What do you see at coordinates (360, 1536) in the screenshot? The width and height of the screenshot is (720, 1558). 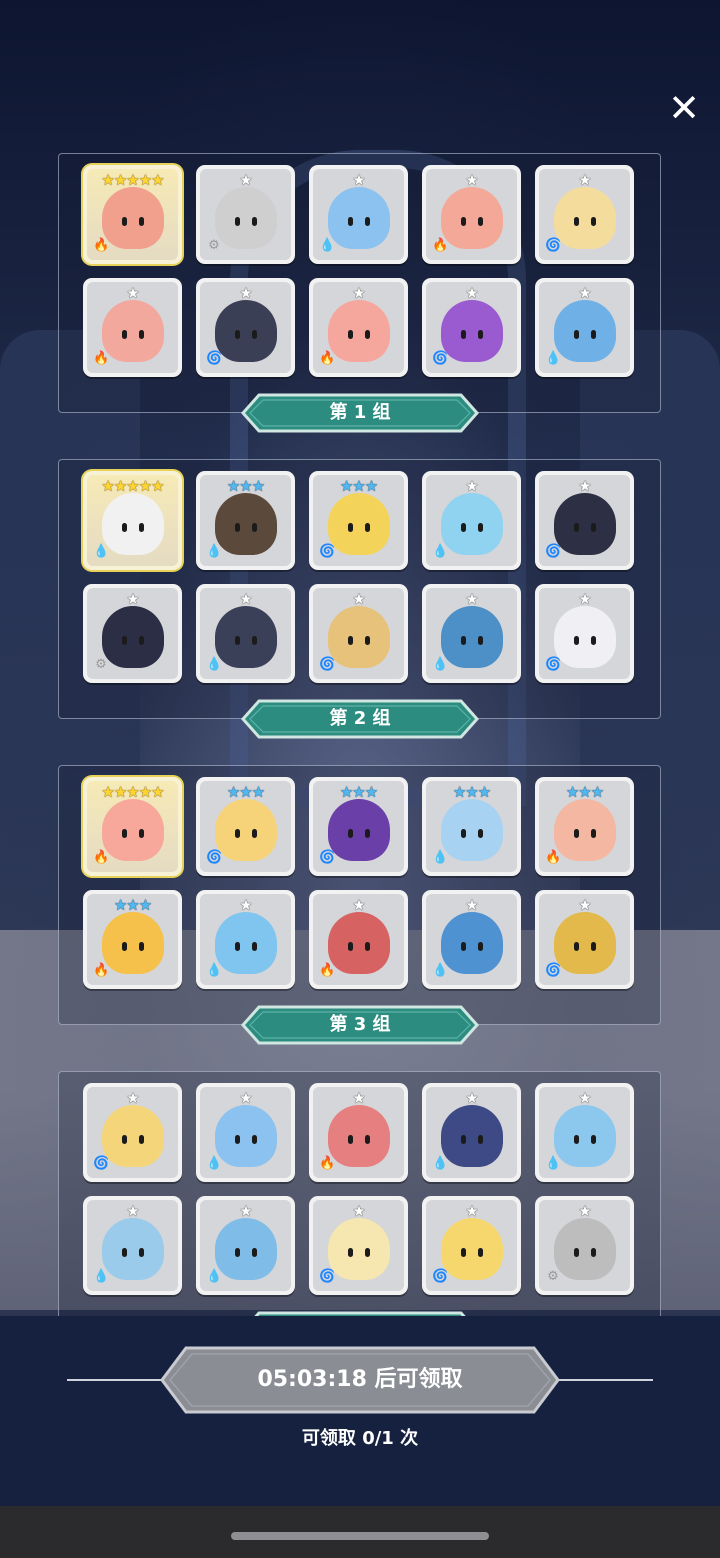 I see `home-indicator` at bounding box center [360, 1536].